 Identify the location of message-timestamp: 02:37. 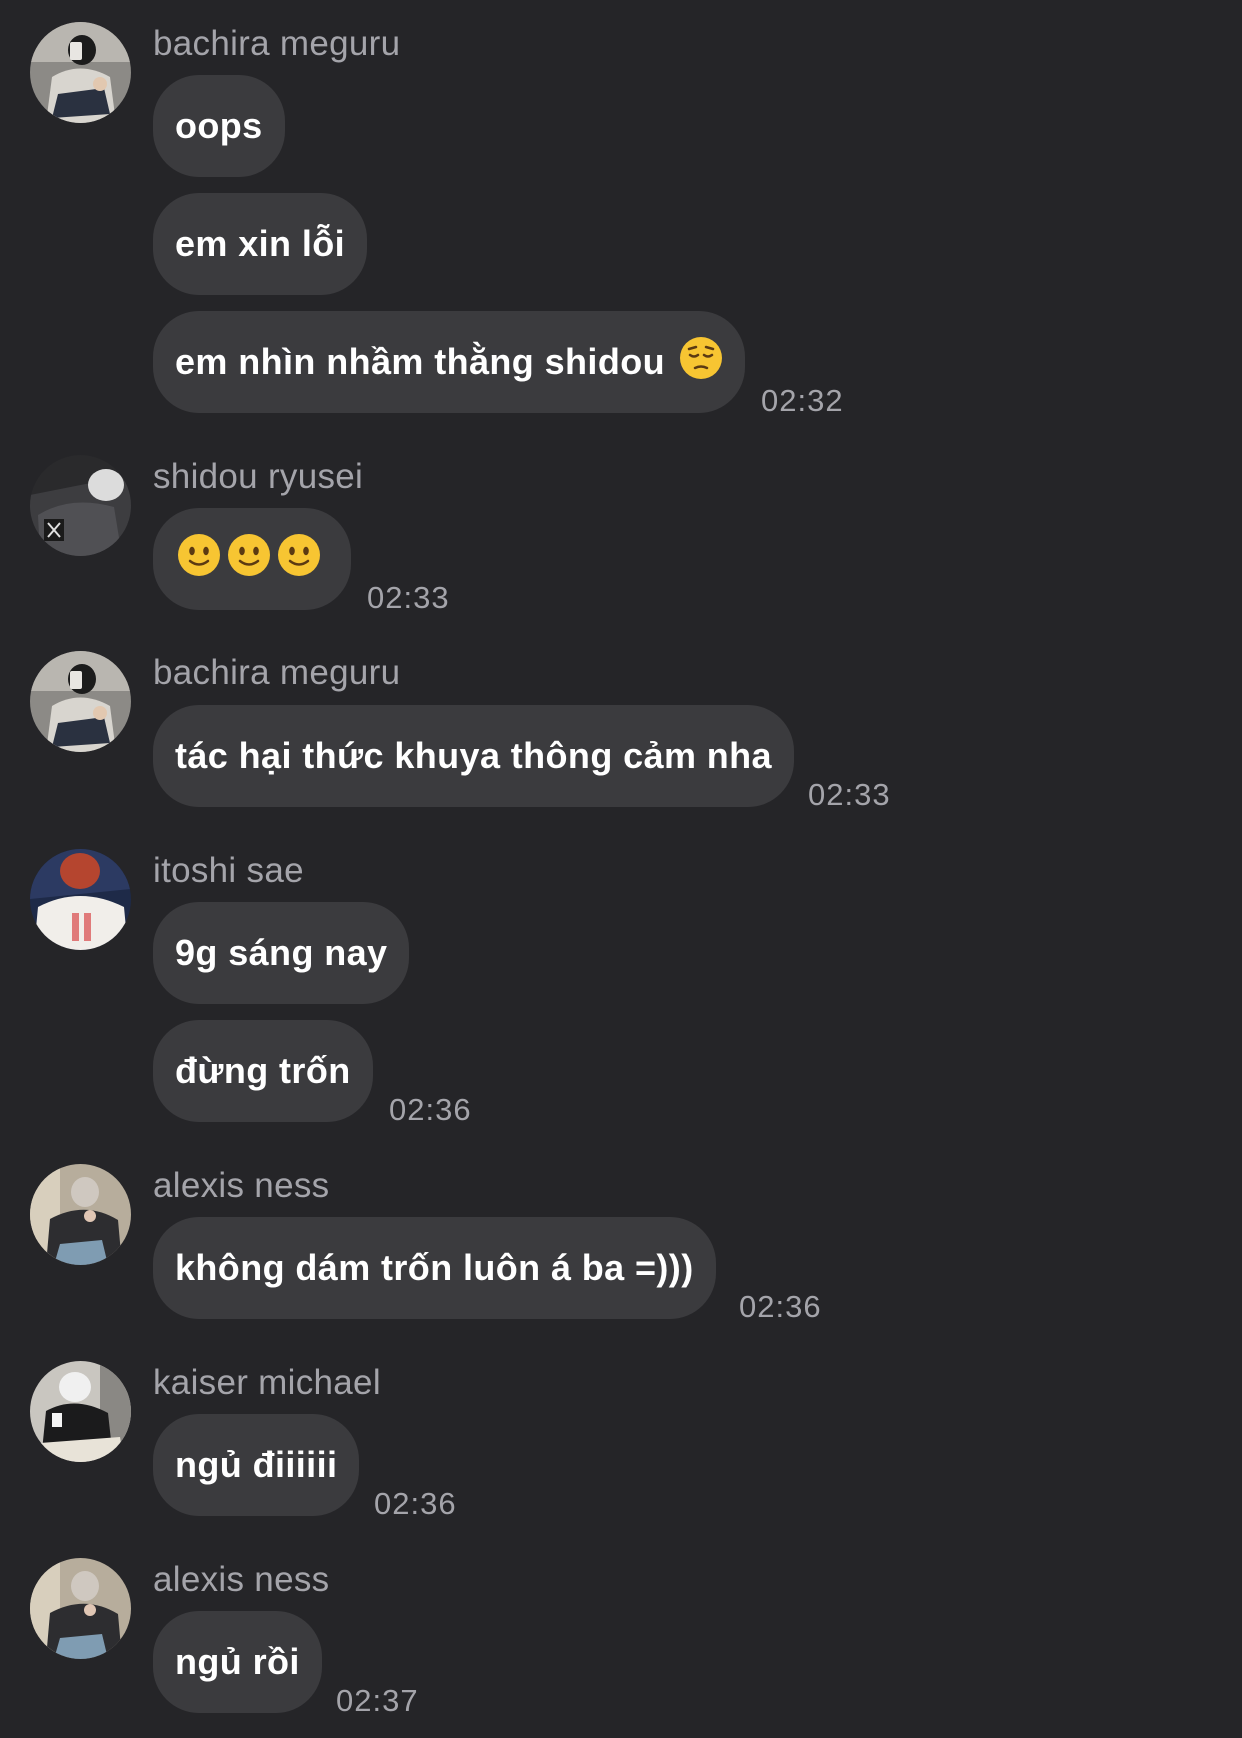
(377, 1700).